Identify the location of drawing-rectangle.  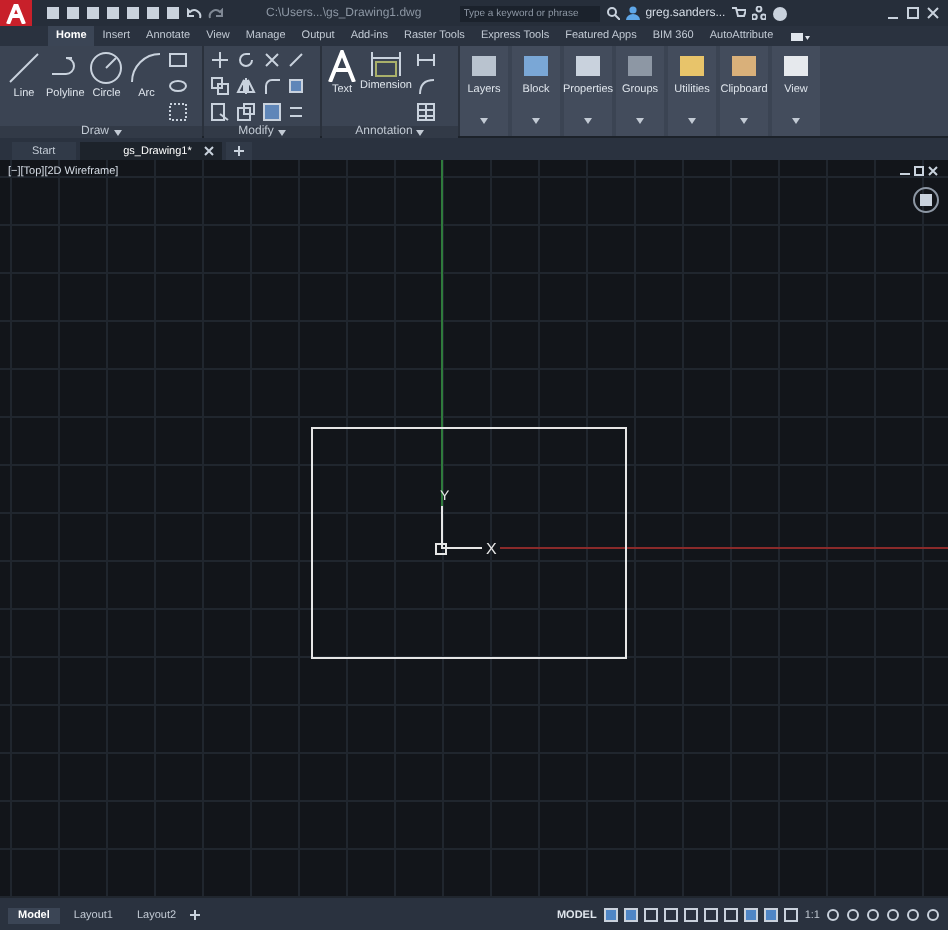
(469, 543).